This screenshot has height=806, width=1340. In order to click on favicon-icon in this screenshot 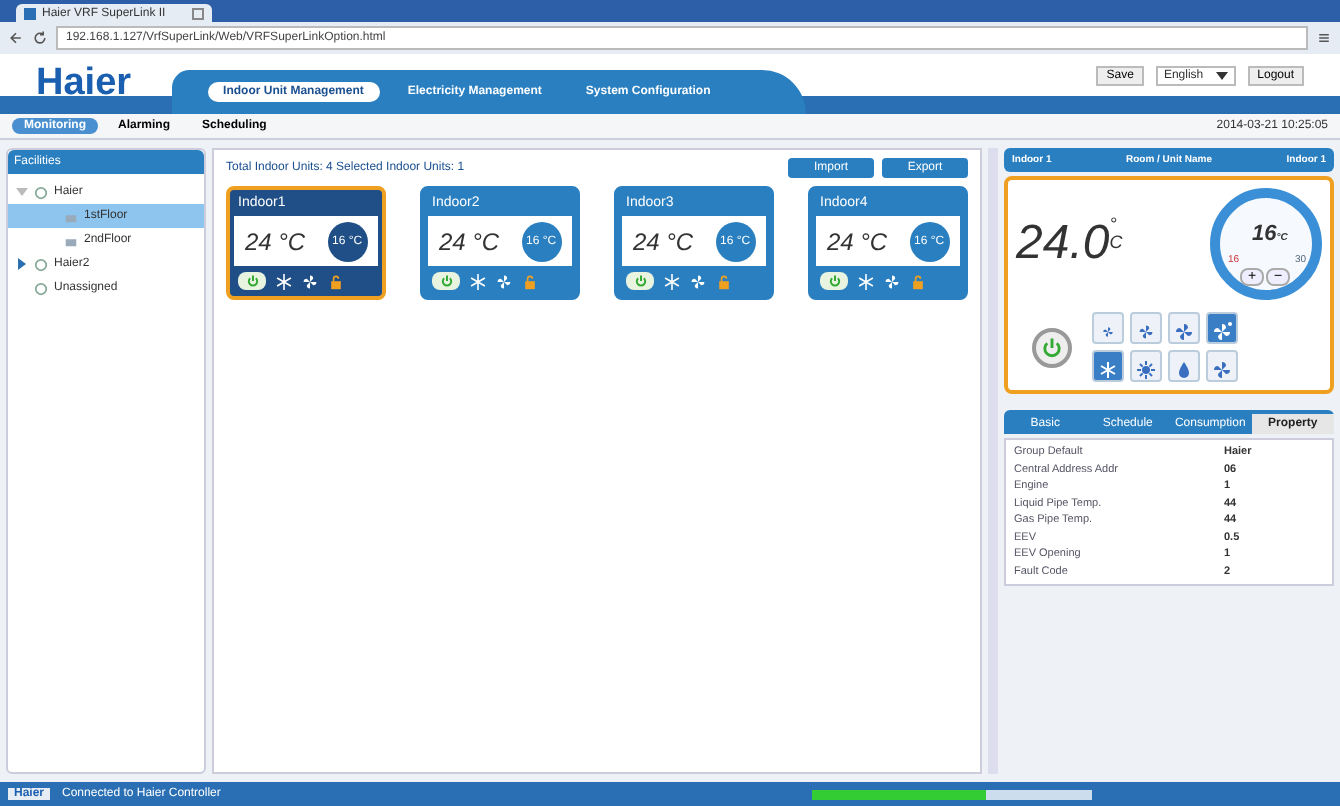, I will do `click(30, 13)`.